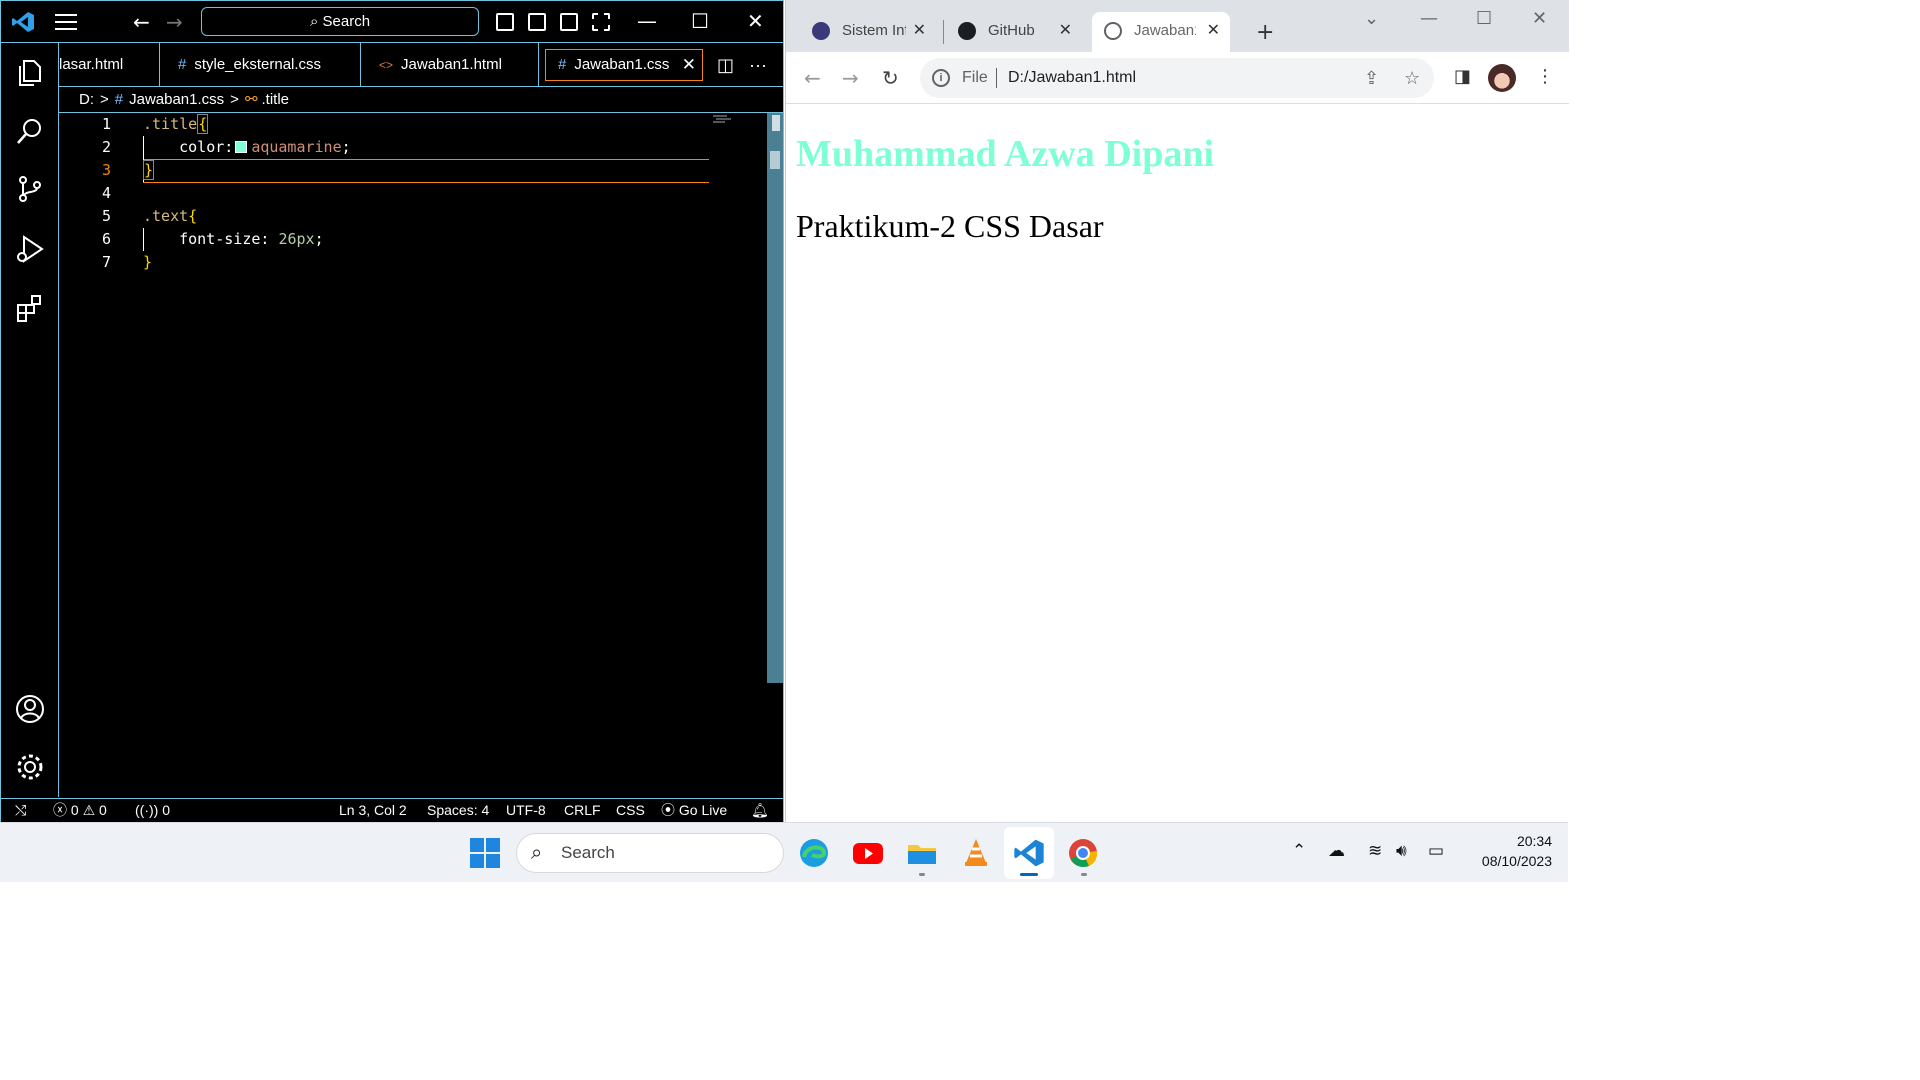 The width and height of the screenshot is (1920, 1080). Describe the element at coordinates (1265, 32) in the screenshot. I see `new-tab-icon: +` at that location.